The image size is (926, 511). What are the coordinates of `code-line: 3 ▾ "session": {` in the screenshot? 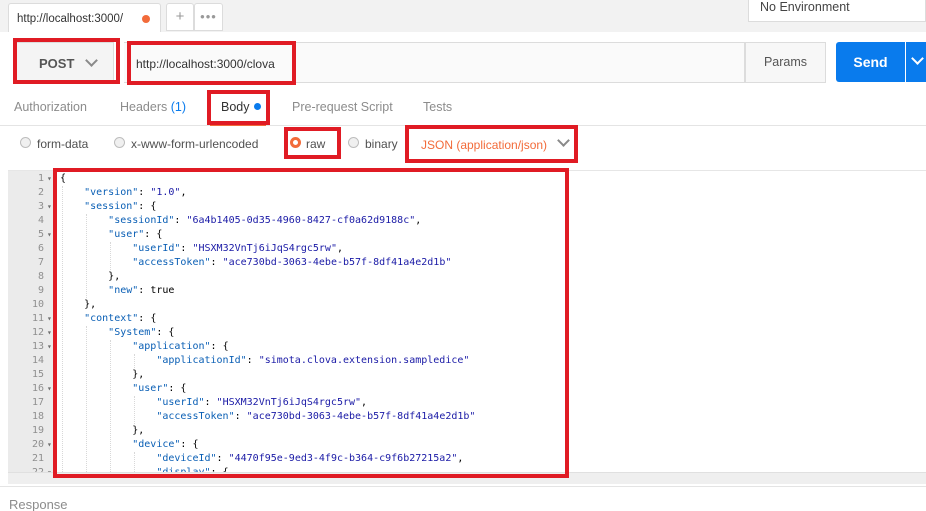 It's located at (467, 207).